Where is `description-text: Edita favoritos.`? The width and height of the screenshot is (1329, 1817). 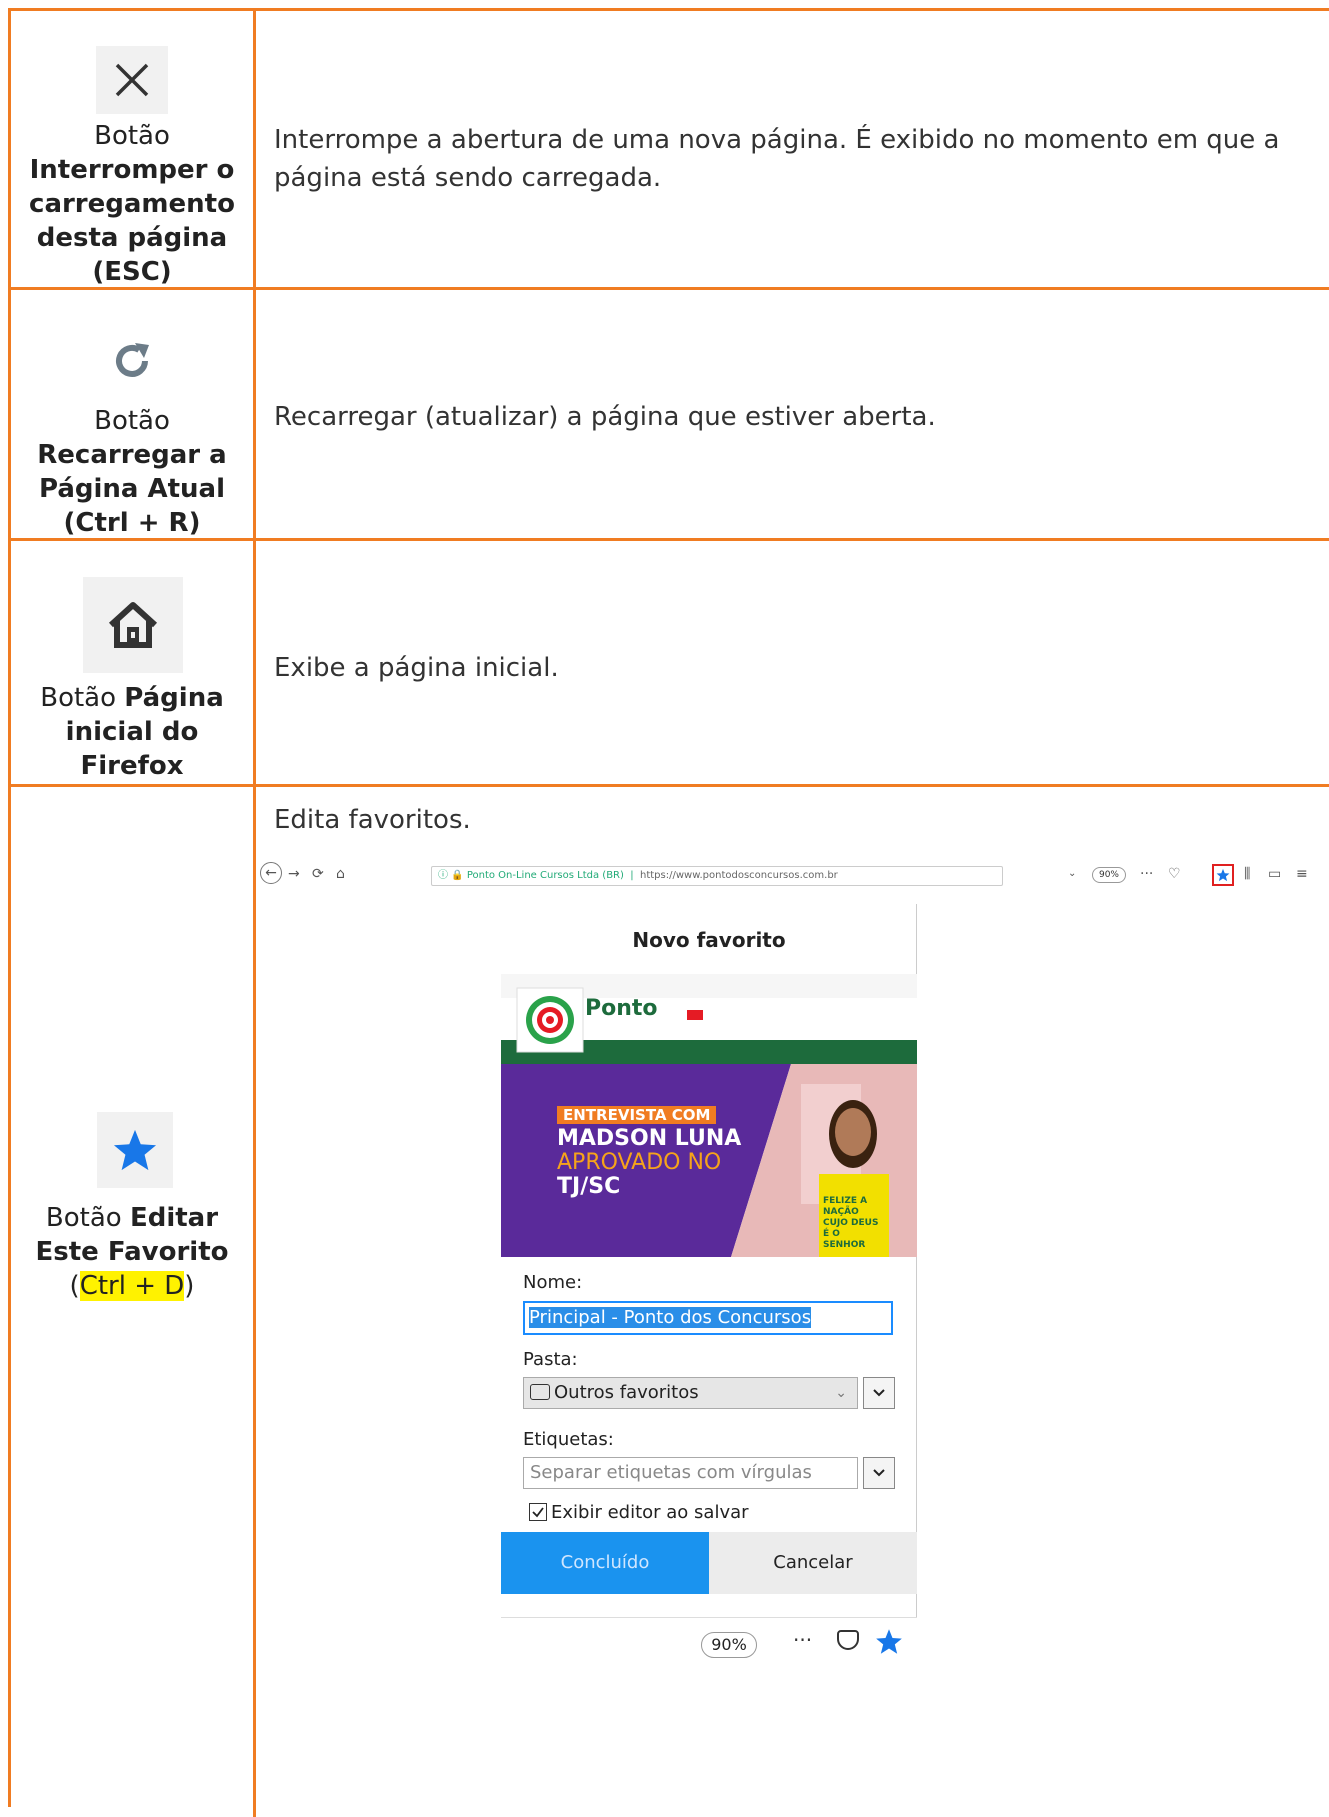 description-text: Edita favoritos. is located at coordinates (372, 820).